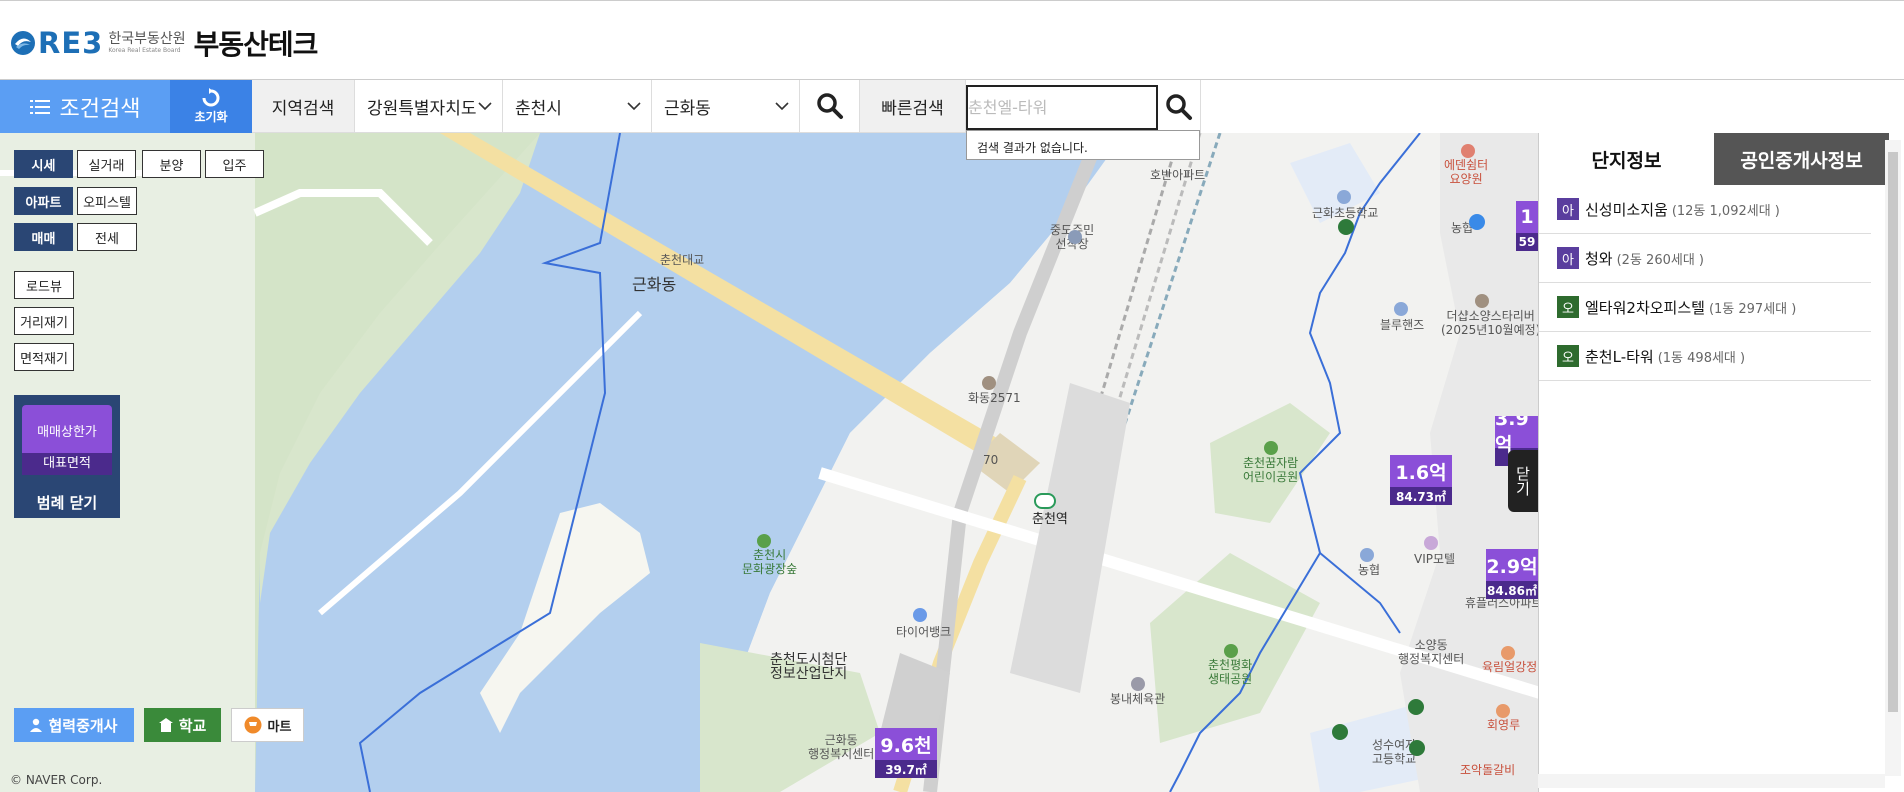  I want to click on price-marker: 9.6천 39.7㎡, so click(906, 753).